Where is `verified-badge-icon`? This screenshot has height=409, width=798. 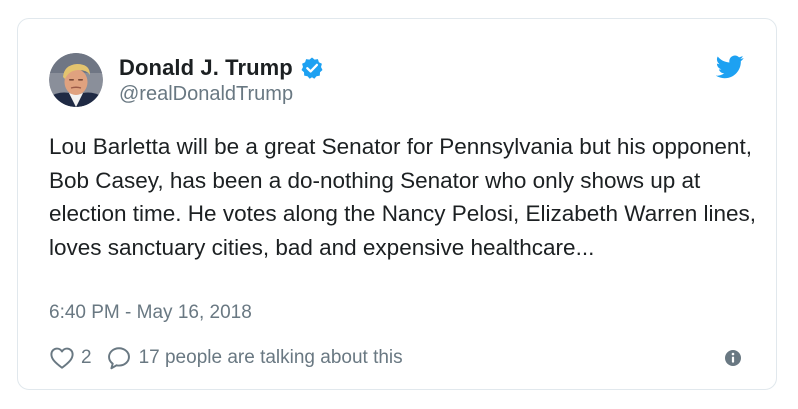
verified-badge-icon is located at coordinates (312, 68).